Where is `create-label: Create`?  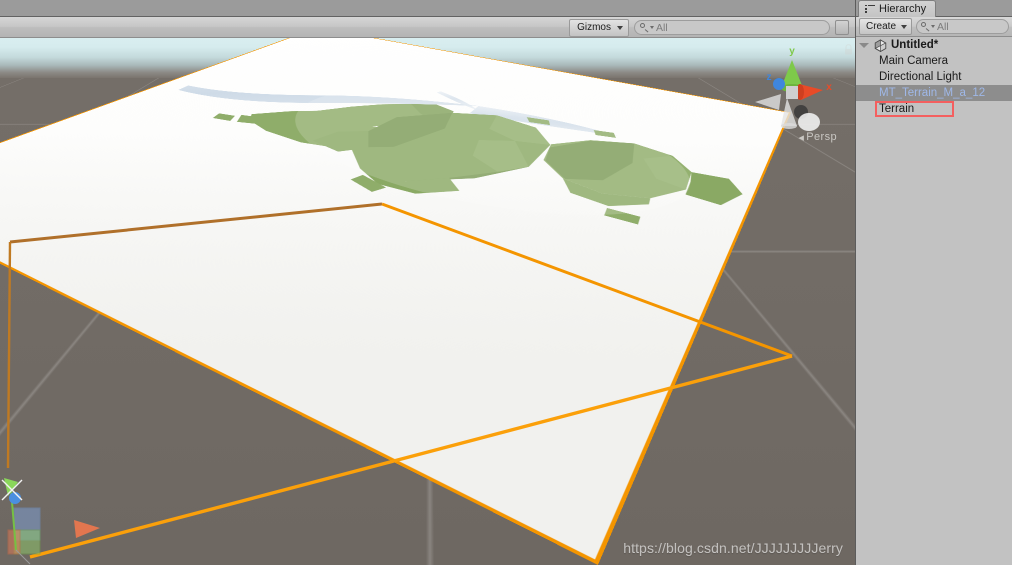 create-label: Create is located at coordinates (881, 26).